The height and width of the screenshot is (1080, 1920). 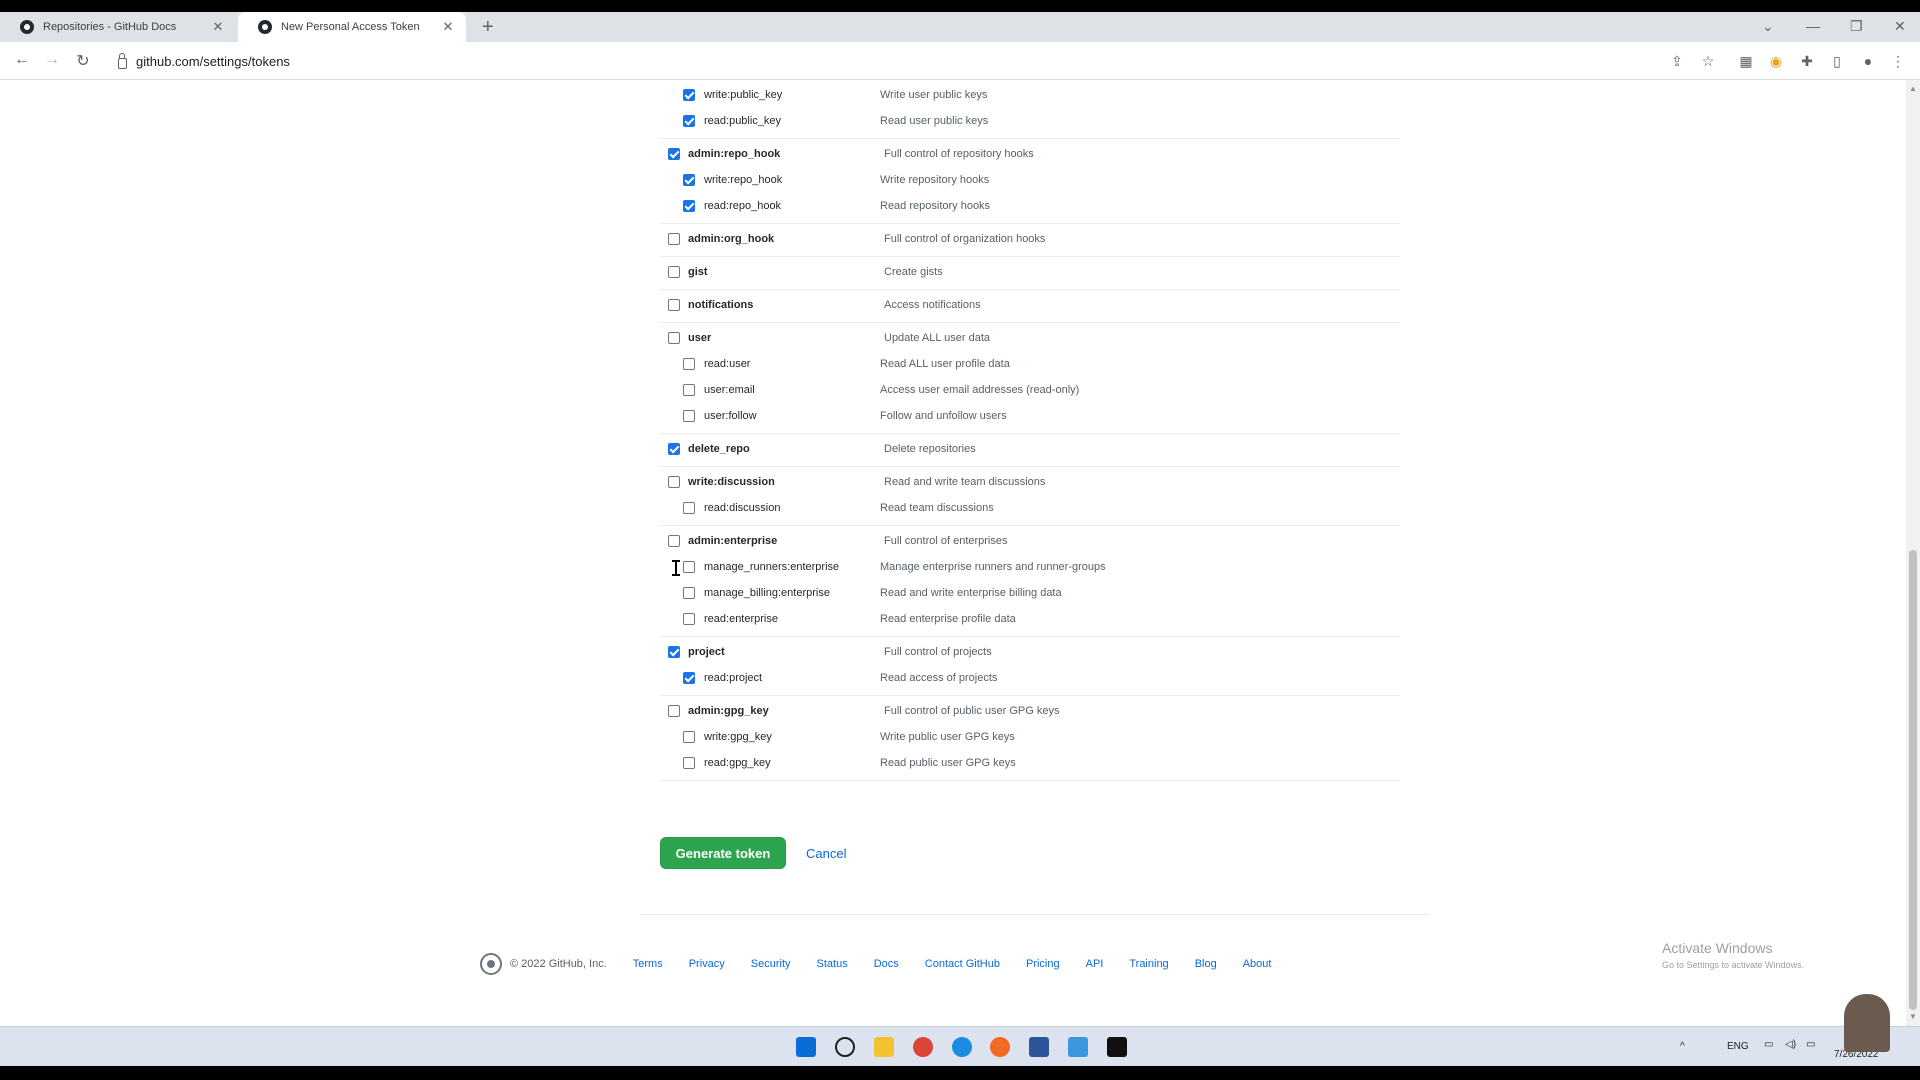 What do you see at coordinates (743, 95) in the screenshot?
I see `scope-name: write:public_key` at bounding box center [743, 95].